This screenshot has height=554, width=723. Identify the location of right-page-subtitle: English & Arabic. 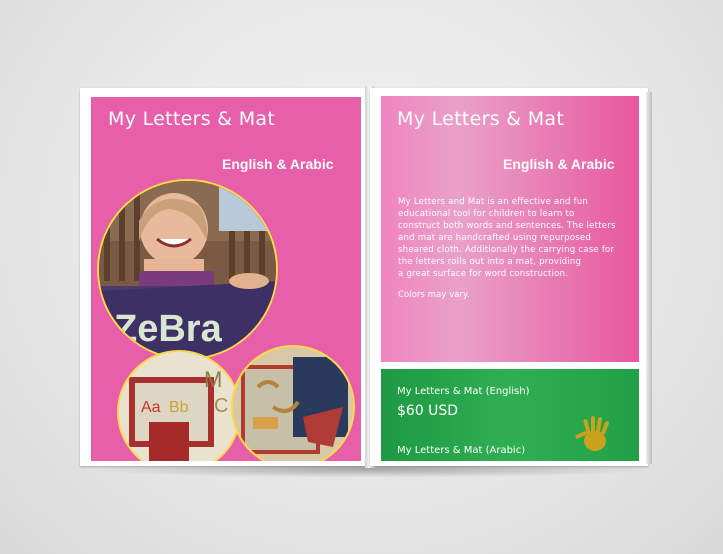
(559, 164).